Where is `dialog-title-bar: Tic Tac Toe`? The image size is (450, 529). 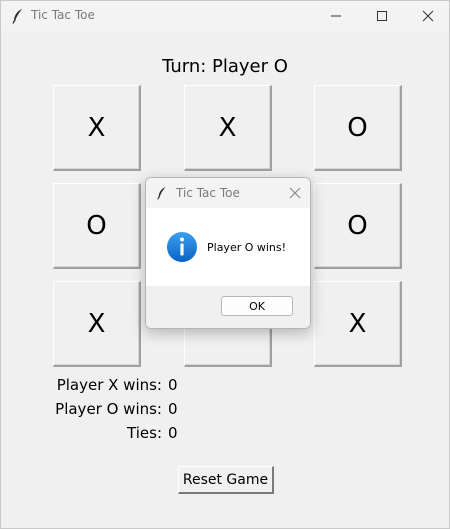
dialog-title-bar: Tic Tac Toe is located at coordinates (228, 193).